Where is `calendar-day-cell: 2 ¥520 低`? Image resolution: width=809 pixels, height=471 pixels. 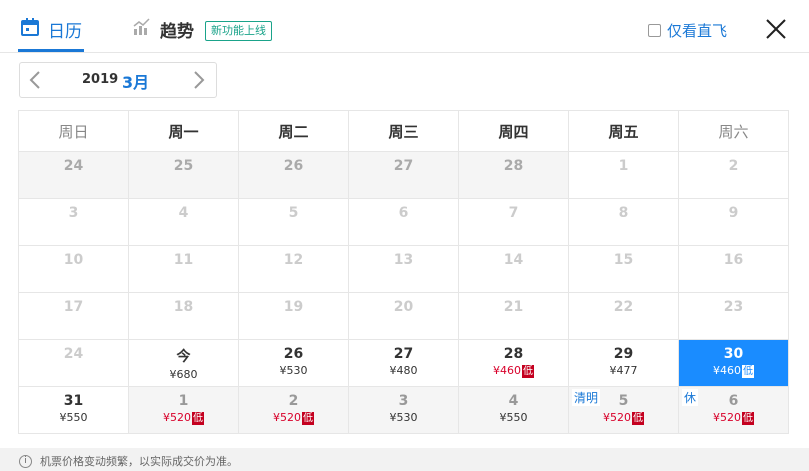 calendar-day-cell: 2 ¥520 低 is located at coordinates (293, 410).